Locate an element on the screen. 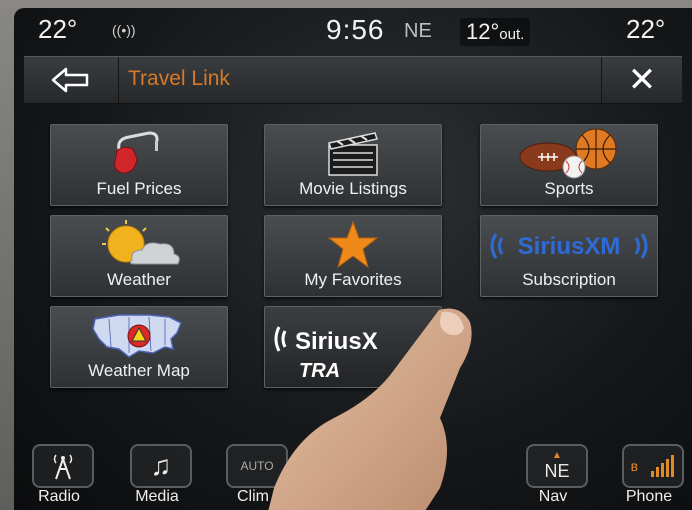 This screenshot has width=692, height=510. tile-label: Subscription is located at coordinates (569, 279).